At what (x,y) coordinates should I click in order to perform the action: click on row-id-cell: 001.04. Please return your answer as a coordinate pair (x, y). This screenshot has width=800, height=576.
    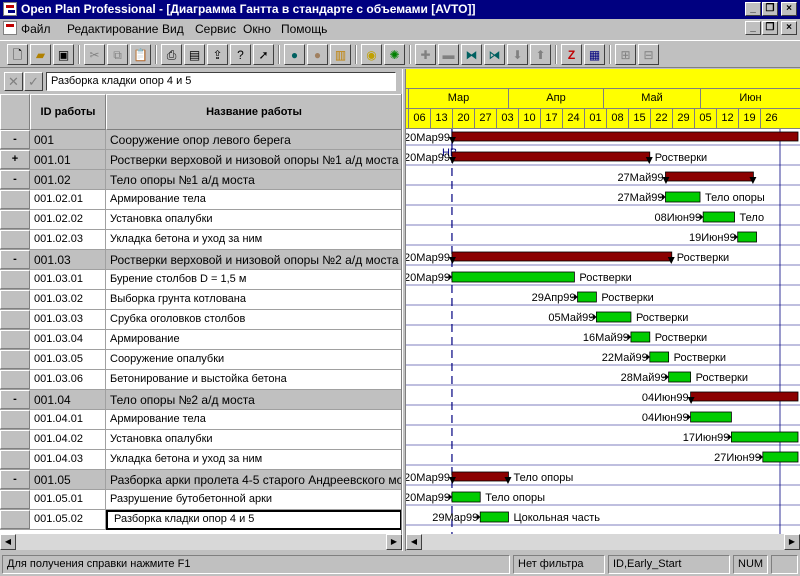
    Looking at the image, I should click on (68, 400).